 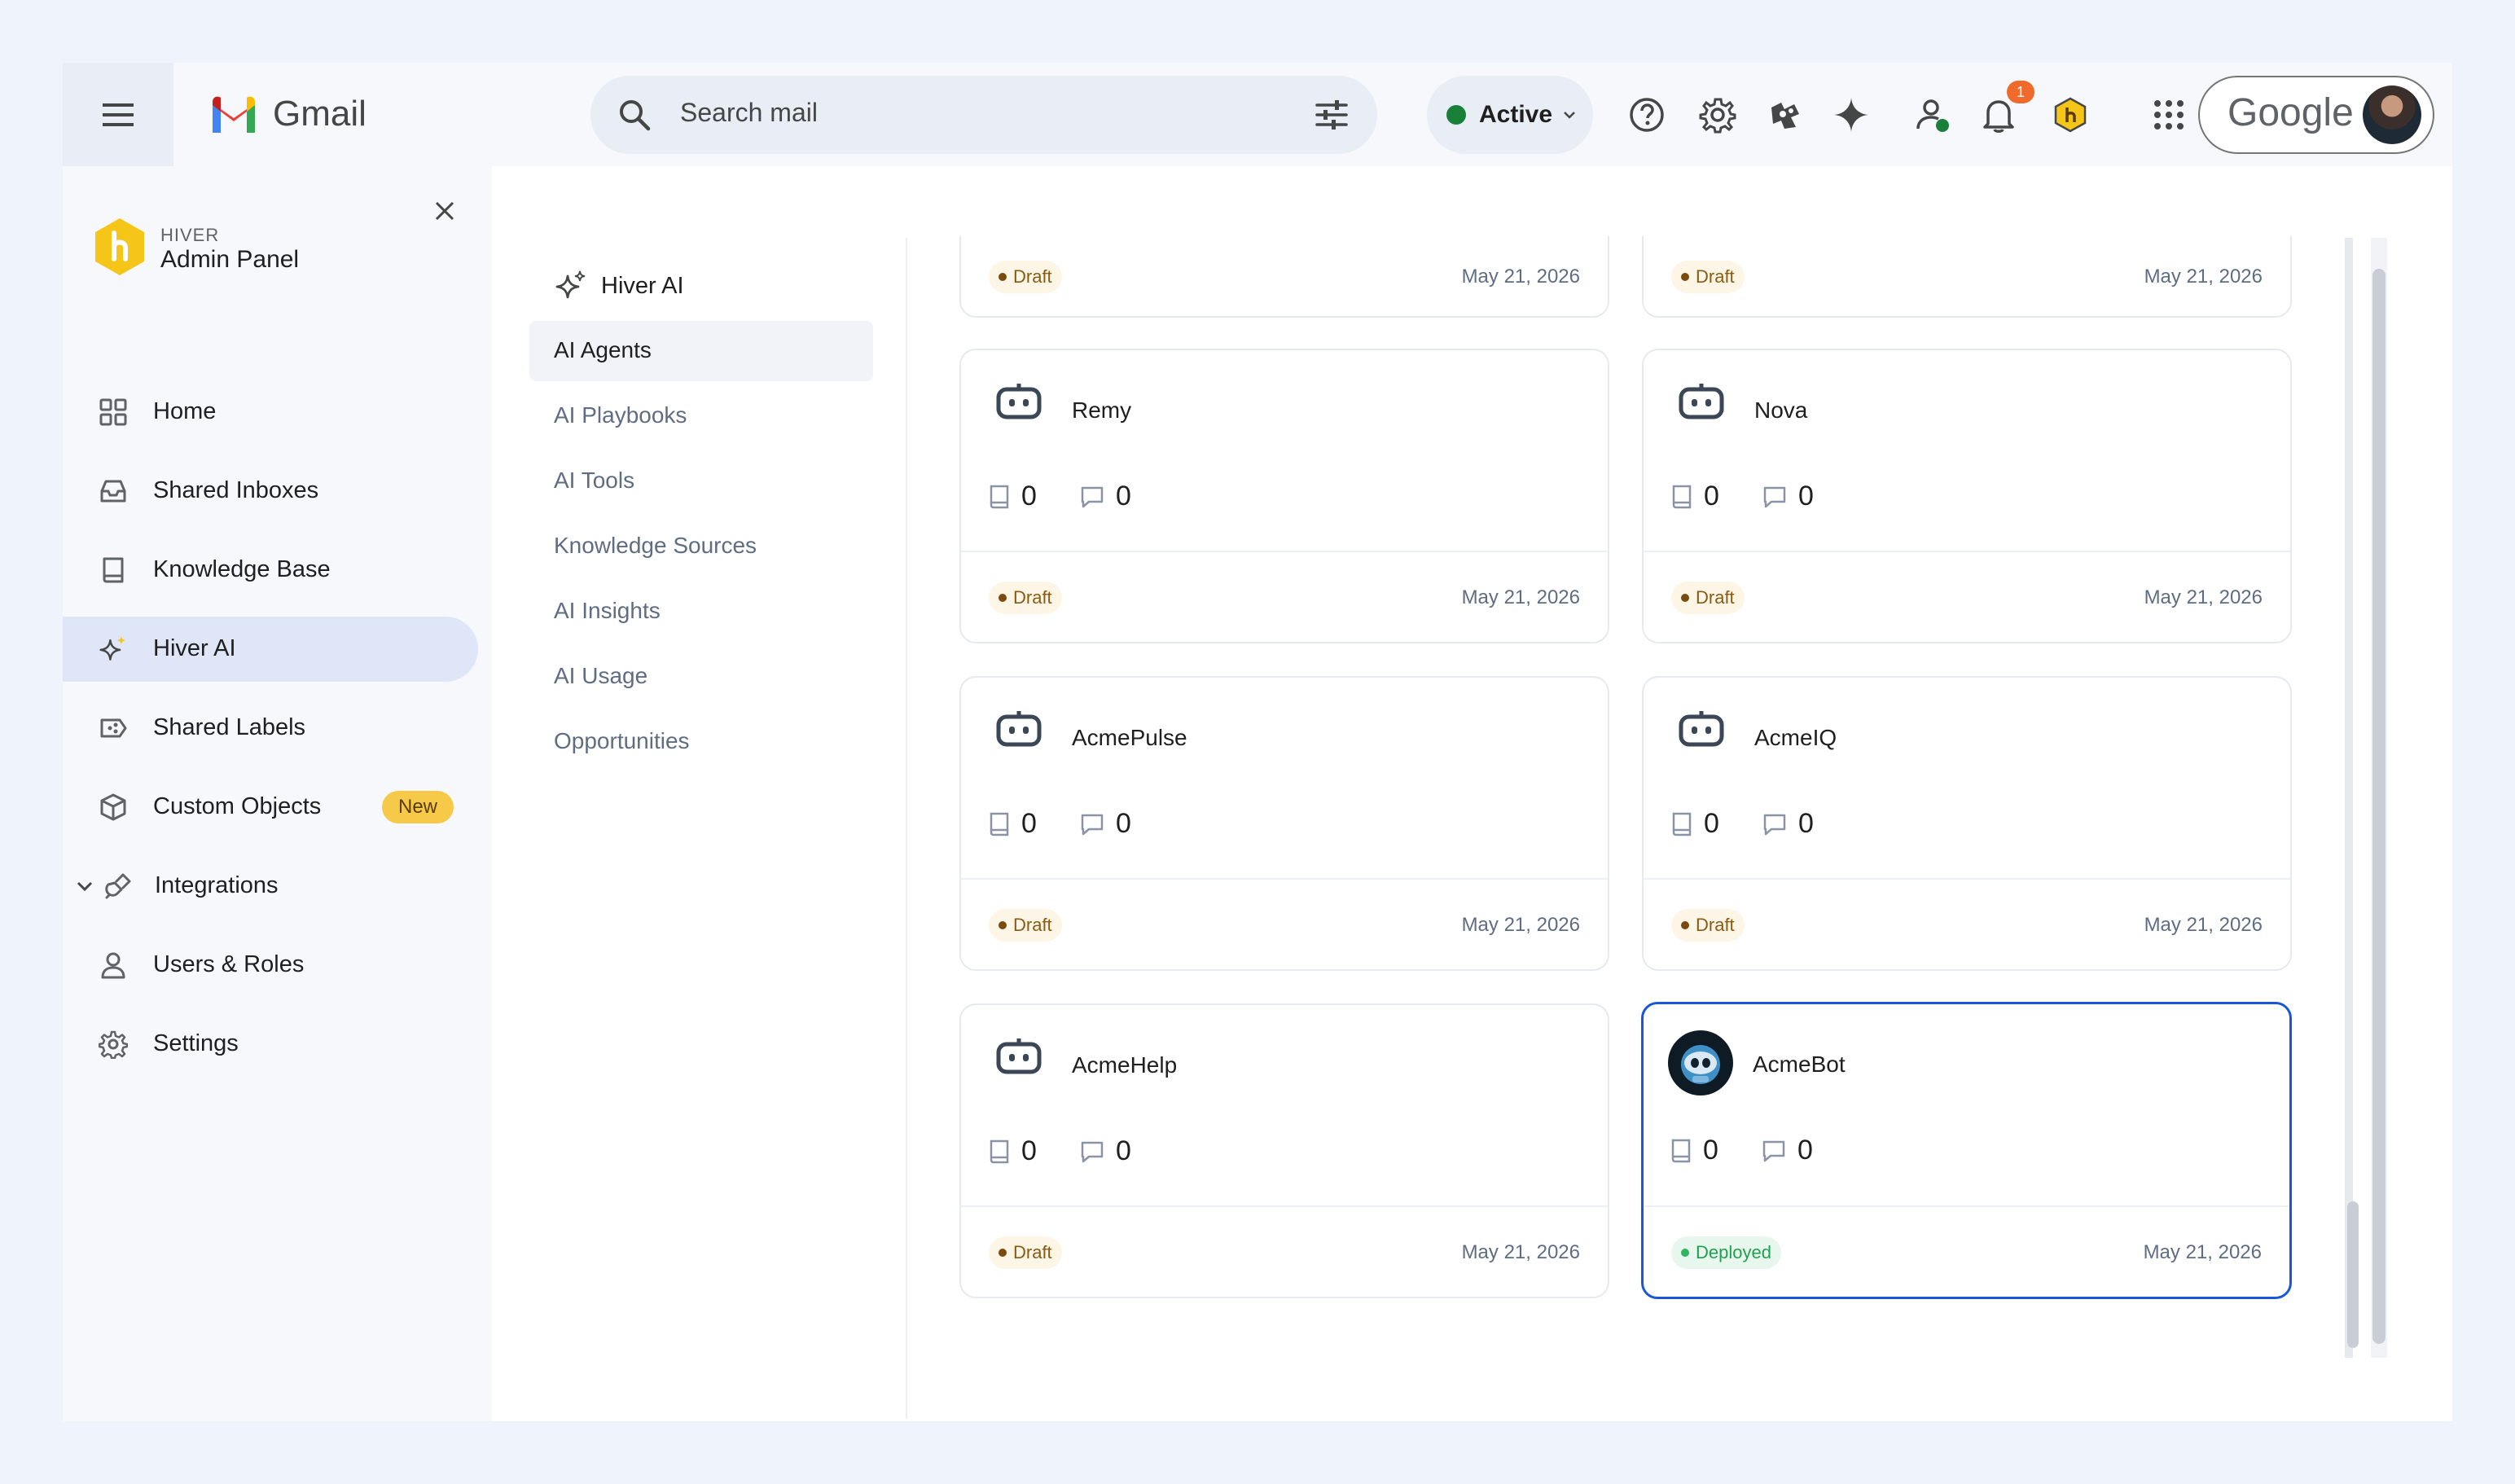 I want to click on help-button, so click(x=1647, y=115).